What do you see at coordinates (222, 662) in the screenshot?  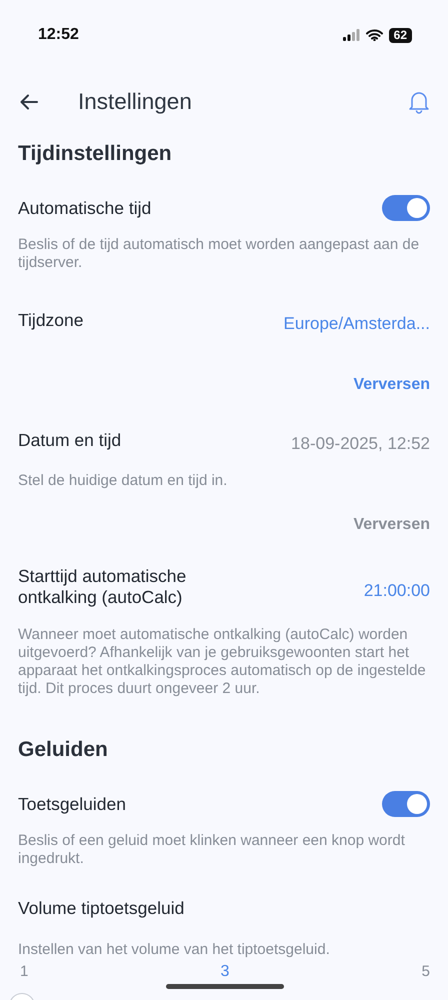 I see `setting-description: Wanneer moet automatische ontkalking (autoCalc) worden uitgevoerd? Afhankelijk van je gebruiksgewoonten start het apparaat het ontkalkingsproces automatisch op de ingestelde tijd. Dit proces duurt ongeveer 2 uur.` at bounding box center [222, 662].